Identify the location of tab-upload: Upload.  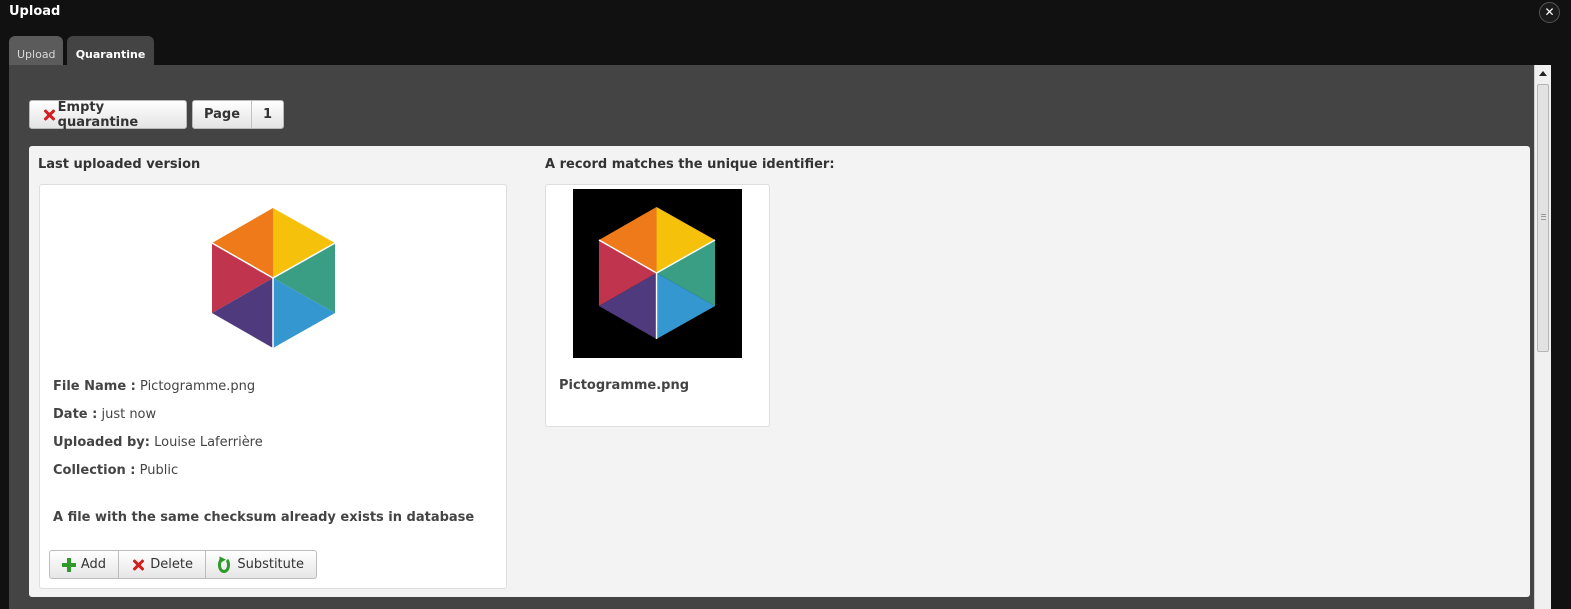
(36, 50).